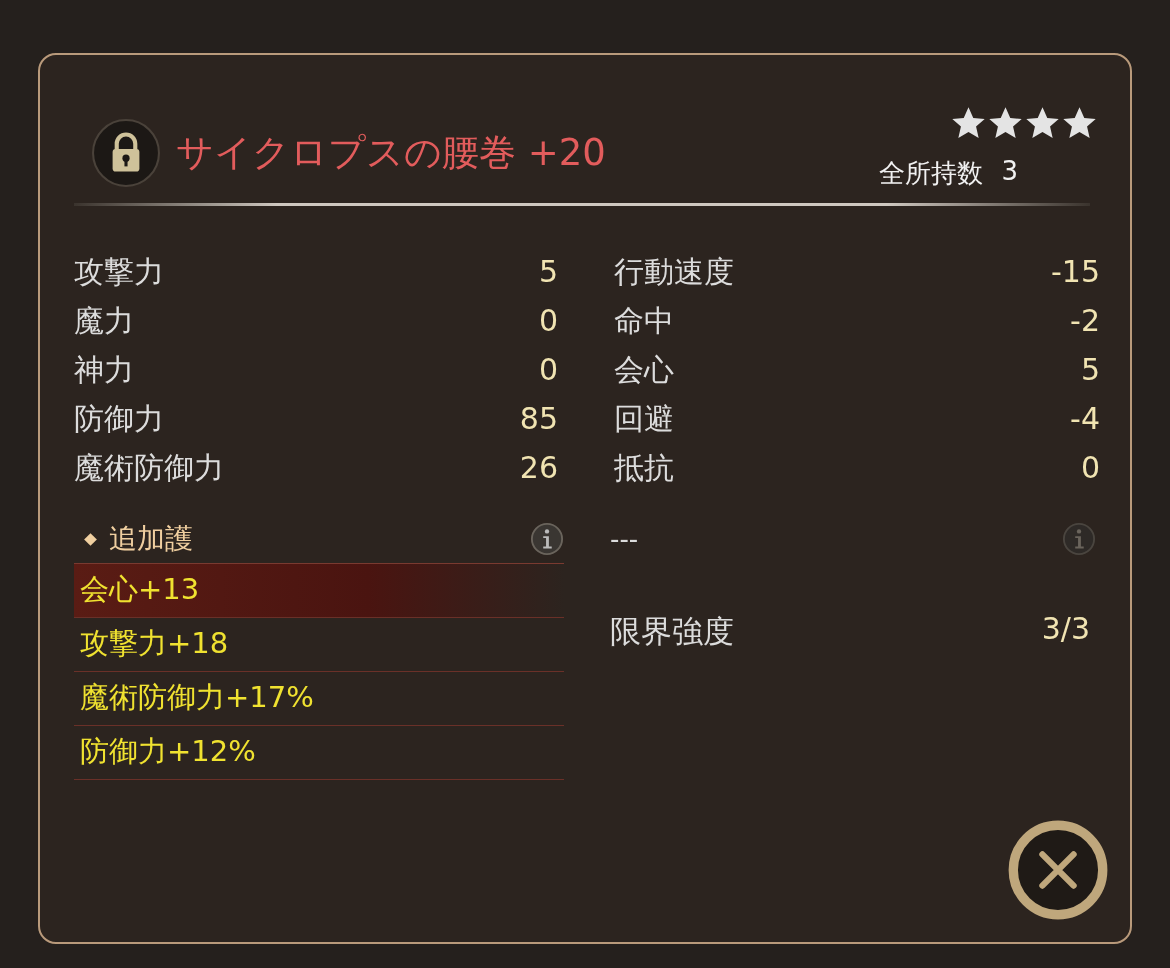 Image resolution: width=1170 pixels, height=968 pixels. Describe the element at coordinates (538, 419) in the screenshot. I see `stat-value: 85` at that location.